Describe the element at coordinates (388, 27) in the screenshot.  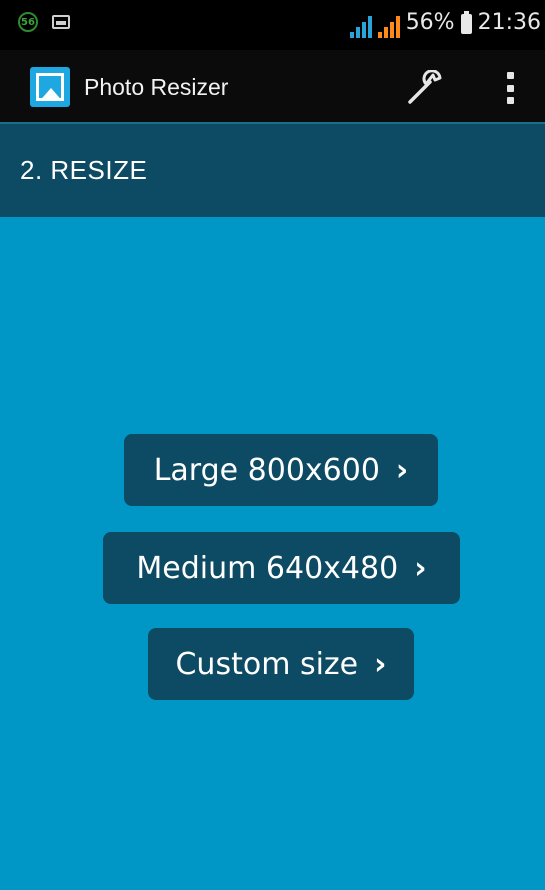
I see `cell-signal-icon` at that location.